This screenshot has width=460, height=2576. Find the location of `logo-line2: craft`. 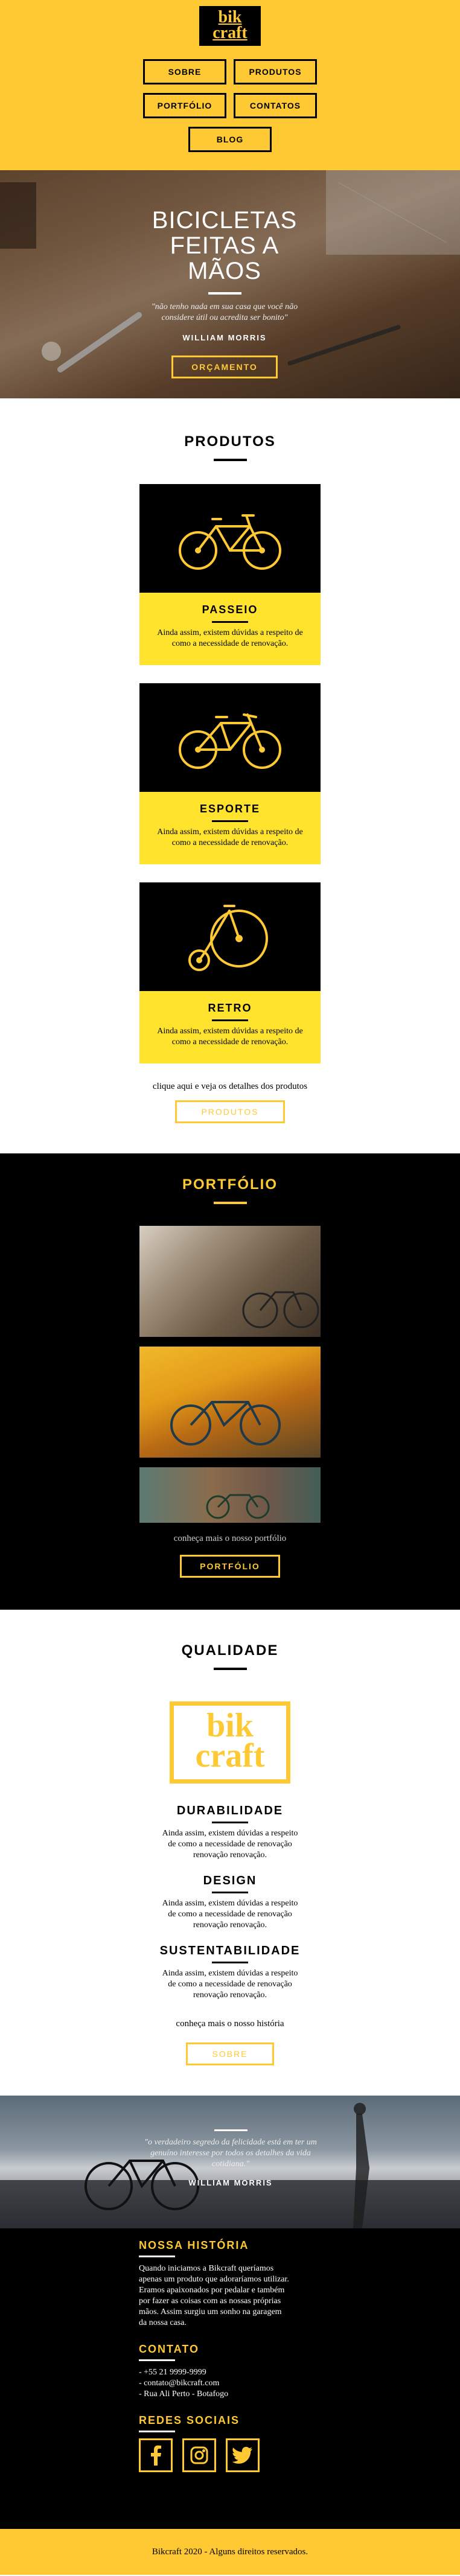

logo-line2: craft is located at coordinates (230, 33).